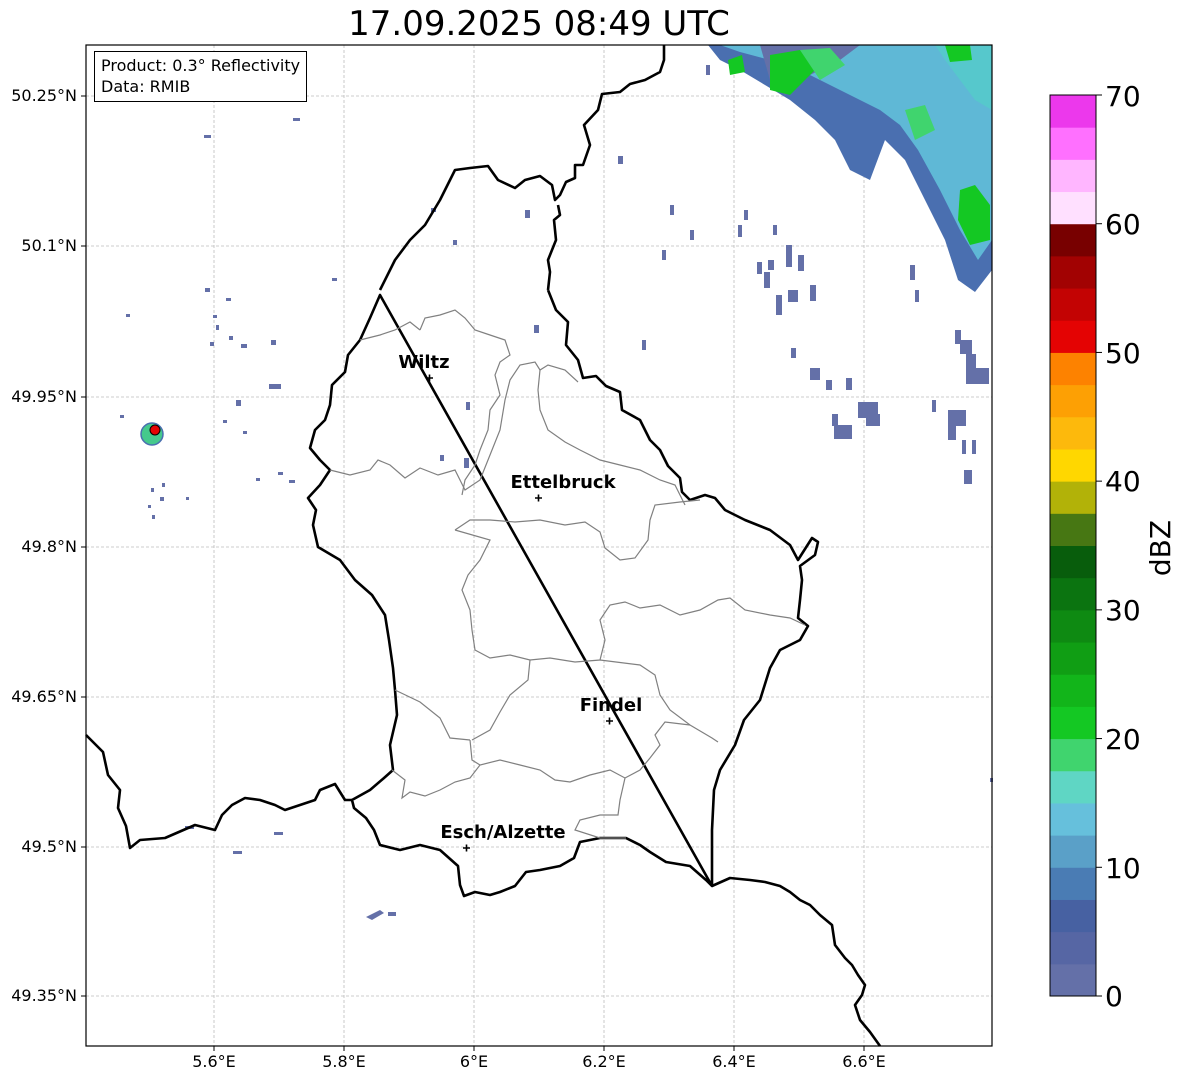 The width and height of the screenshot is (1184, 1081). What do you see at coordinates (1123, 868) in the screenshot?
I see `colorbar-tick-label: 10` at bounding box center [1123, 868].